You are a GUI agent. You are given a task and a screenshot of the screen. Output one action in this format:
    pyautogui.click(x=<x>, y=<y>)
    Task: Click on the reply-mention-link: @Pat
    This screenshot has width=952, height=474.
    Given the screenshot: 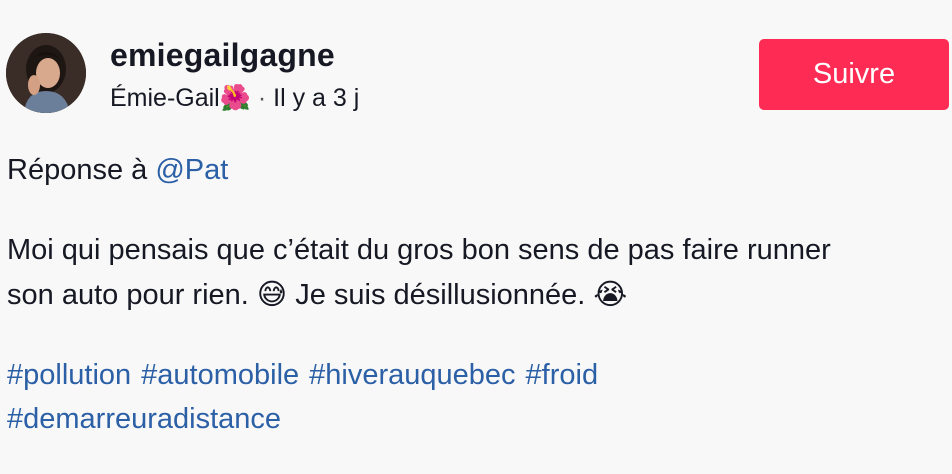 What is the action you would take?
    pyautogui.click(x=191, y=170)
    